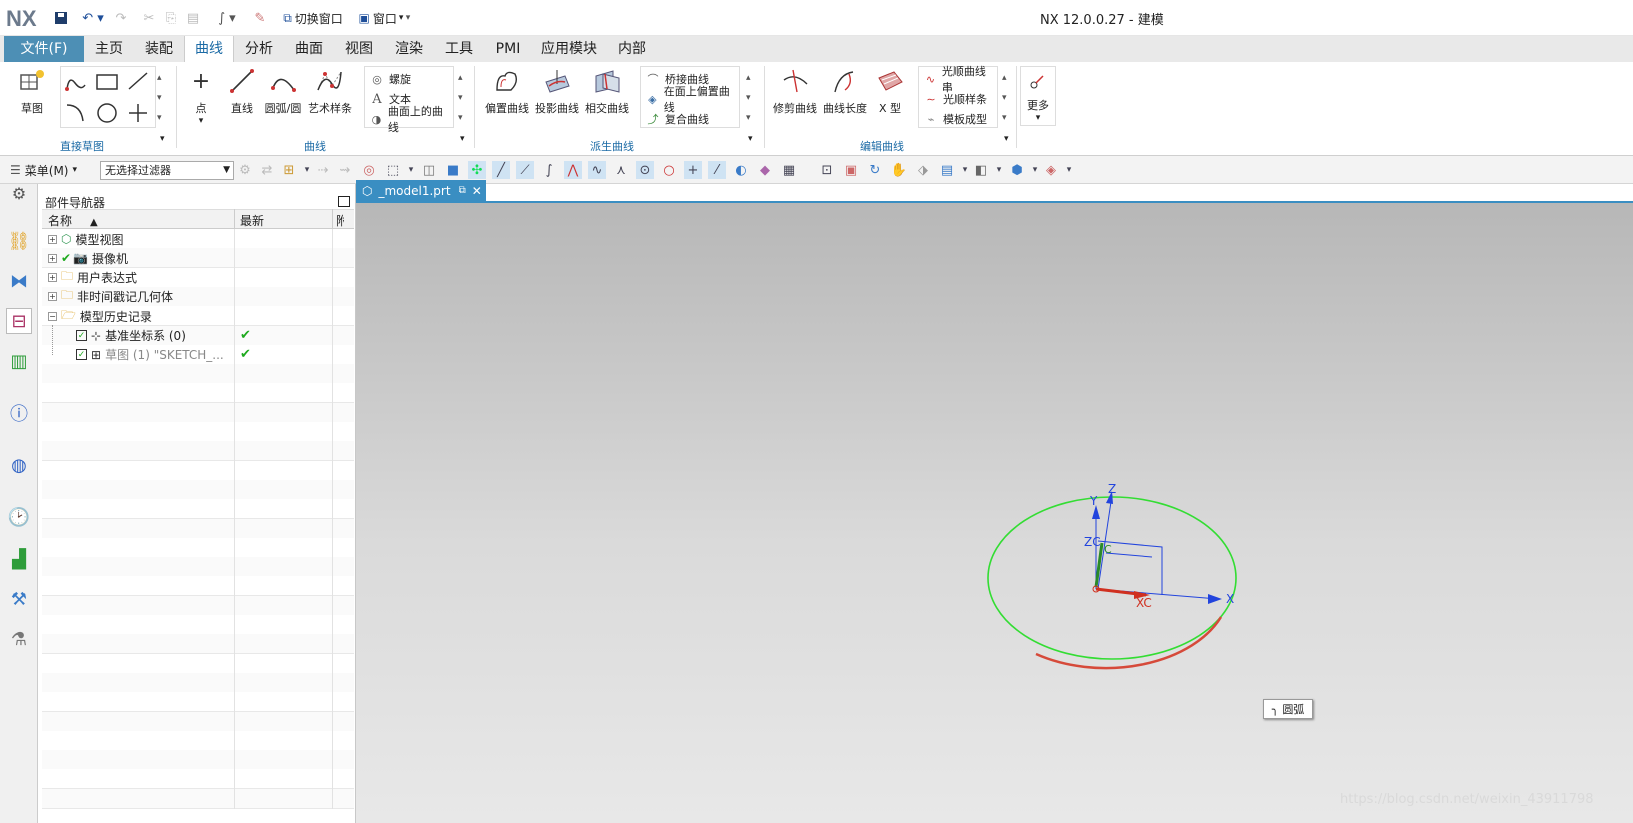 The image size is (1633, 823). I want to click on tree-node: ✓ ⊹ 基准坐标系 (0), so click(131, 336).